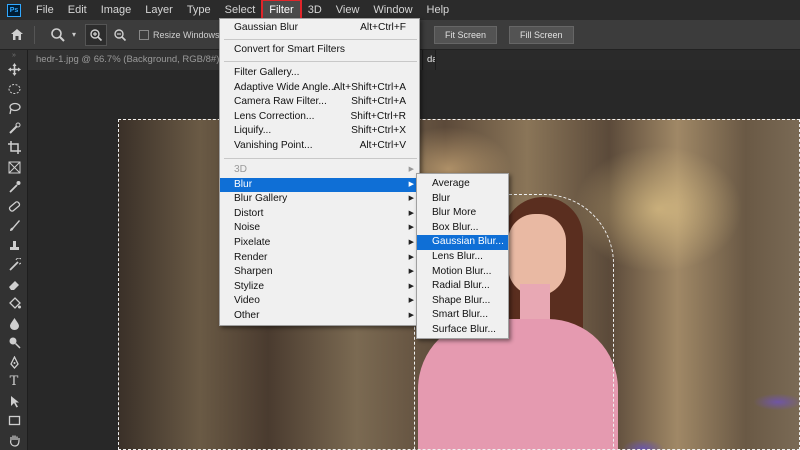 The width and height of the screenshot is (800, 450). Describe the element at coordinates (14, 402) in the screenshot. I see `path-selection-tool-icon` at that location.